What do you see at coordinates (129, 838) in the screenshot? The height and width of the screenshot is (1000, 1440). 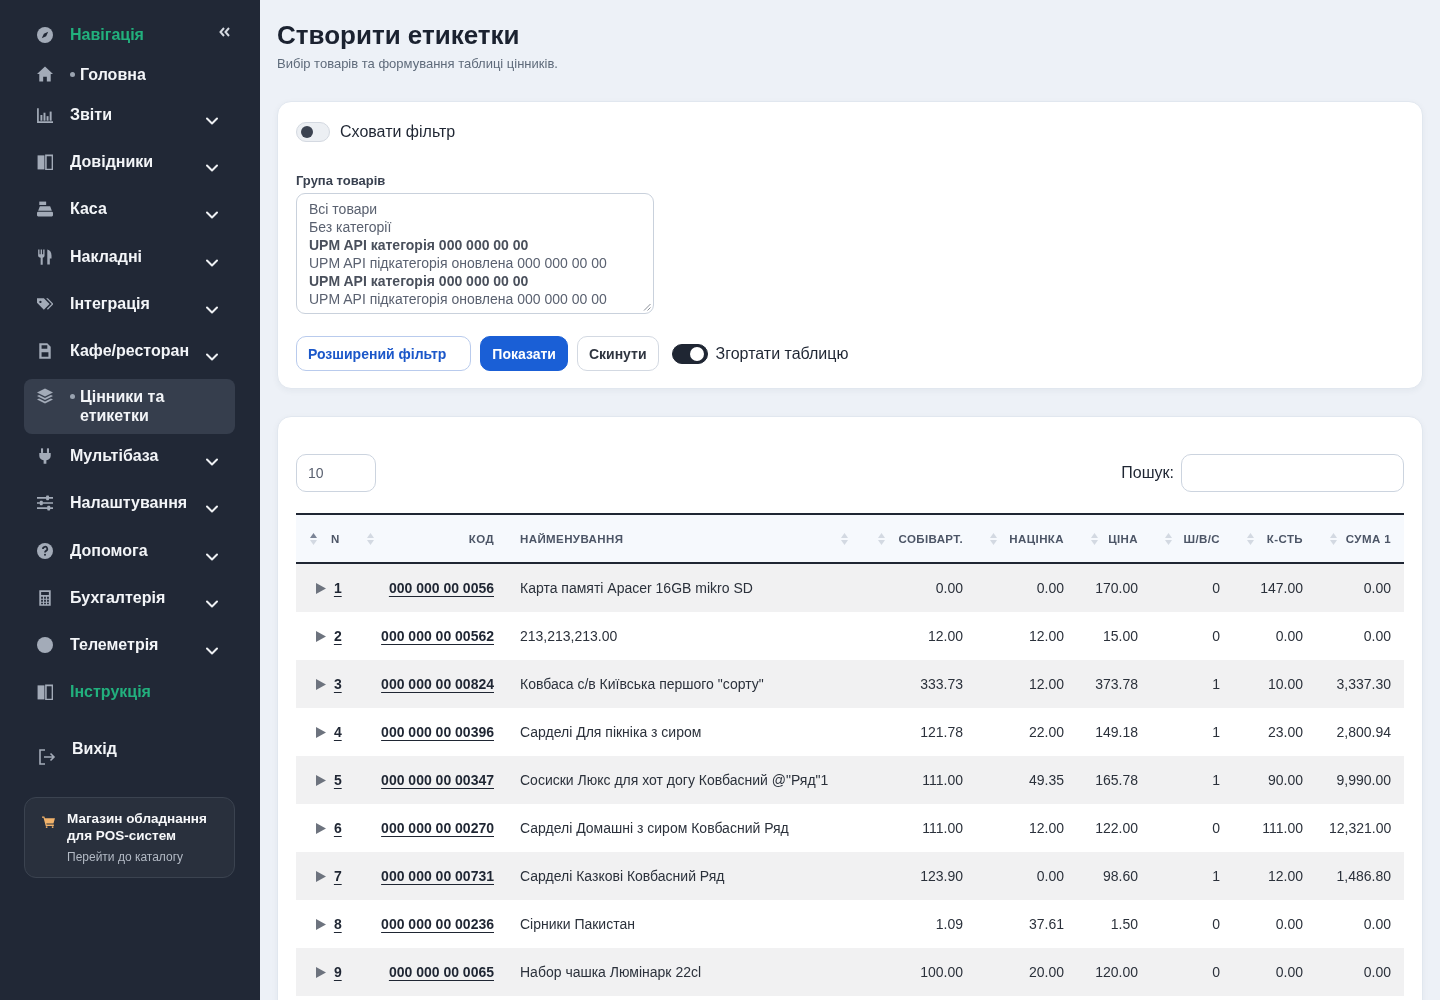 I see `promo-card: Магазин обладнання для POS-систем Перейти до каталогу` at bounding box center [129, 838].